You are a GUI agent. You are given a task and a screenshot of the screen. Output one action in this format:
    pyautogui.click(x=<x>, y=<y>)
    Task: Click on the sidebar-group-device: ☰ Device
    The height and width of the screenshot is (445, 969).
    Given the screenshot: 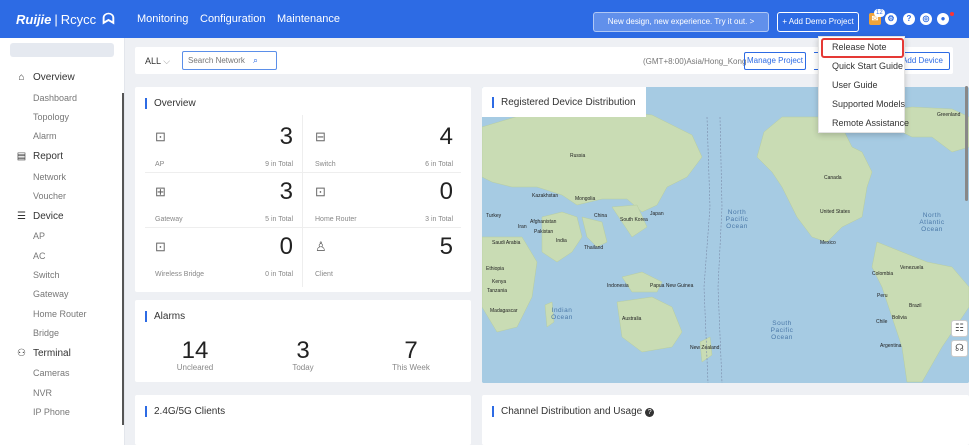 What is the action you would take?
    pyautogui.click(x=40, y=216)
    